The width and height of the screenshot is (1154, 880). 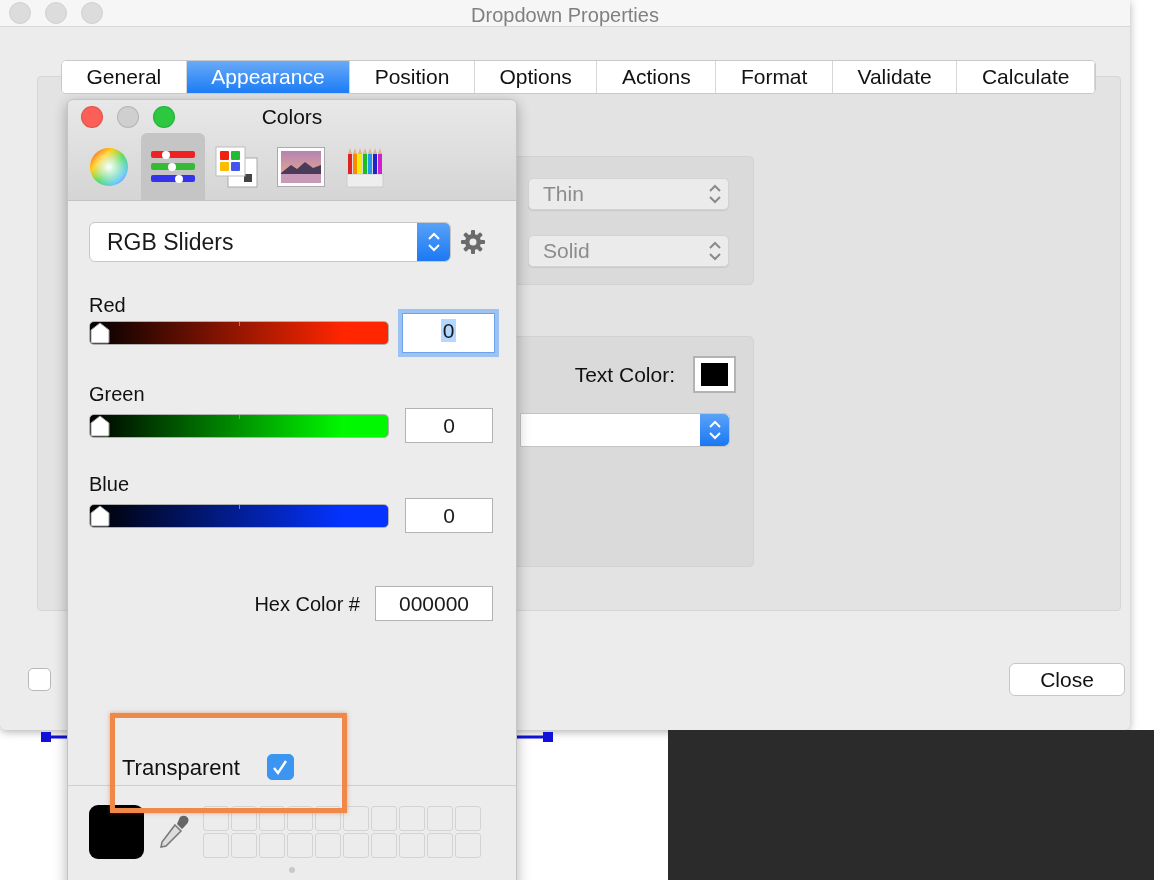 What do you see at coordinates (1067, 679) in the screenshot?
I see `close-button: Close` at bounding box center [1067, 679].